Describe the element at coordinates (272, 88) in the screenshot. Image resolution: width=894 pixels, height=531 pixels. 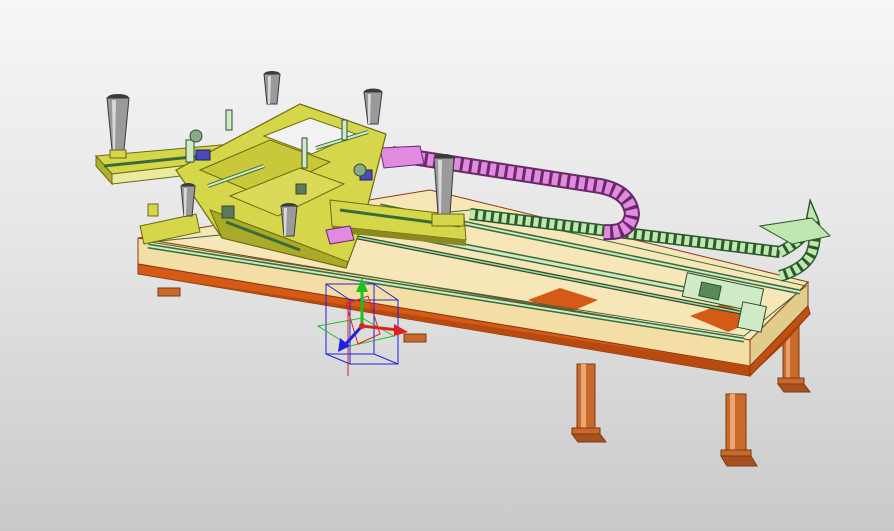
I see `cone-top` at that location.